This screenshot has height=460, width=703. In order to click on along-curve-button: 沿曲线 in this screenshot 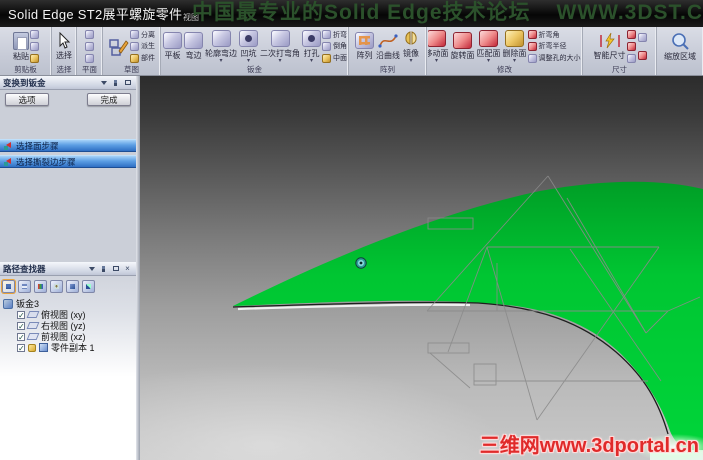, I will do `click(388, 46)`.